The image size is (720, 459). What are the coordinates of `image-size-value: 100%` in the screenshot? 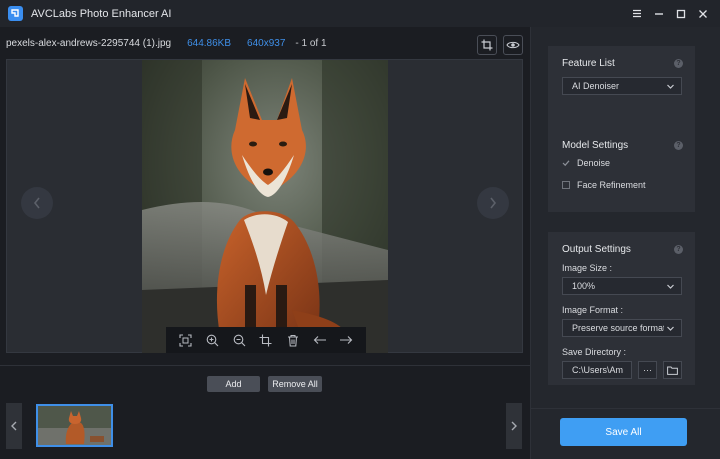 It's located at (584, 286).